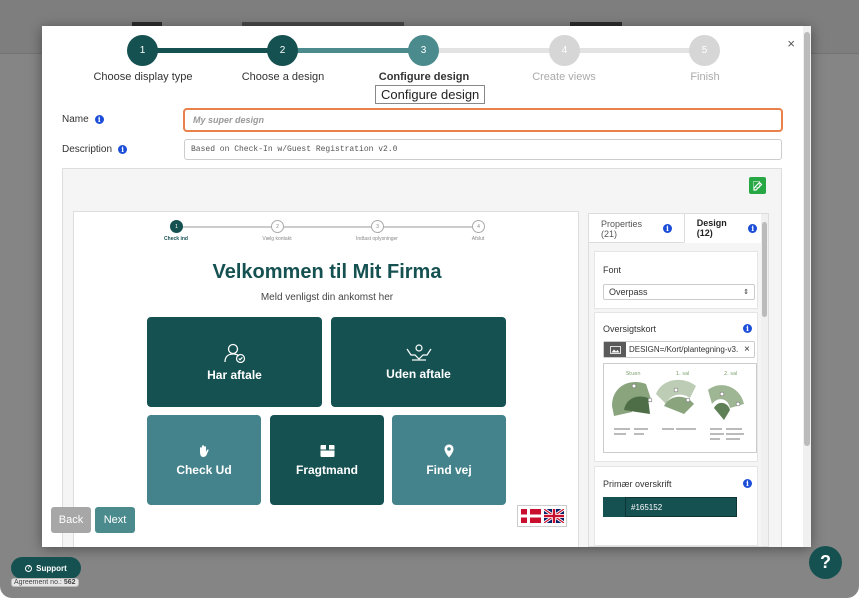 This screenshot has width=859, height=598. Describe the element at coordinates (327, 272) in the screenshot. I see `preview-title: Velkommen til Mit Firma` at that location.